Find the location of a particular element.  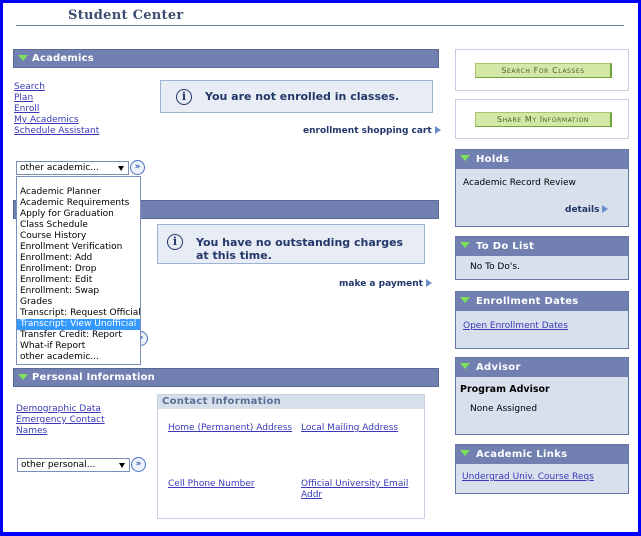

academic-links-header-label: Academic Links is located at coordinates (522, 454).